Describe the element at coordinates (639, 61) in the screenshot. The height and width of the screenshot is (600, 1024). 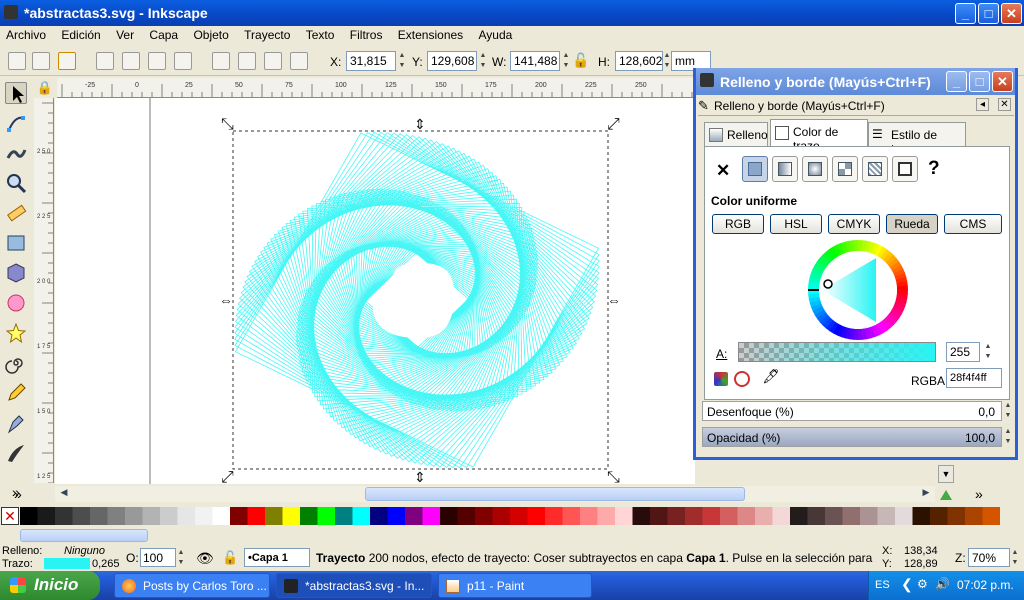
I see `h-input: 128,602` at that location.